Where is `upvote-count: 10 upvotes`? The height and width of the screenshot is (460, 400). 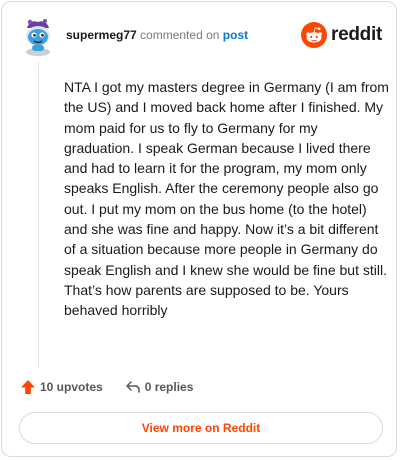 upvote-count: 10 upvotes is located at coordinates (71, 387).